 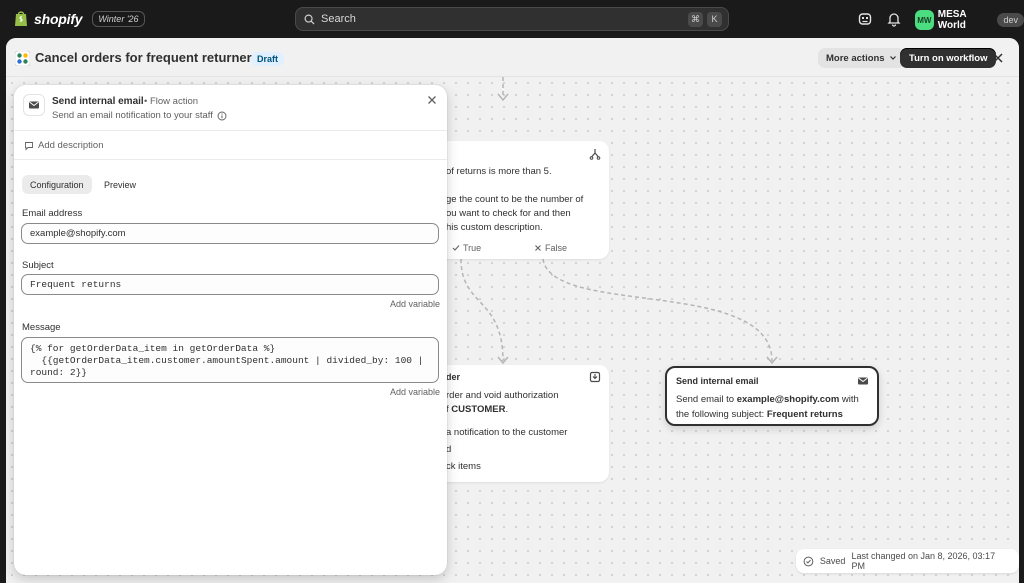 What do you see at coordinates (41, 327) in the screenshot?
I see `message-label: Message` at bounding box center [41, 327].